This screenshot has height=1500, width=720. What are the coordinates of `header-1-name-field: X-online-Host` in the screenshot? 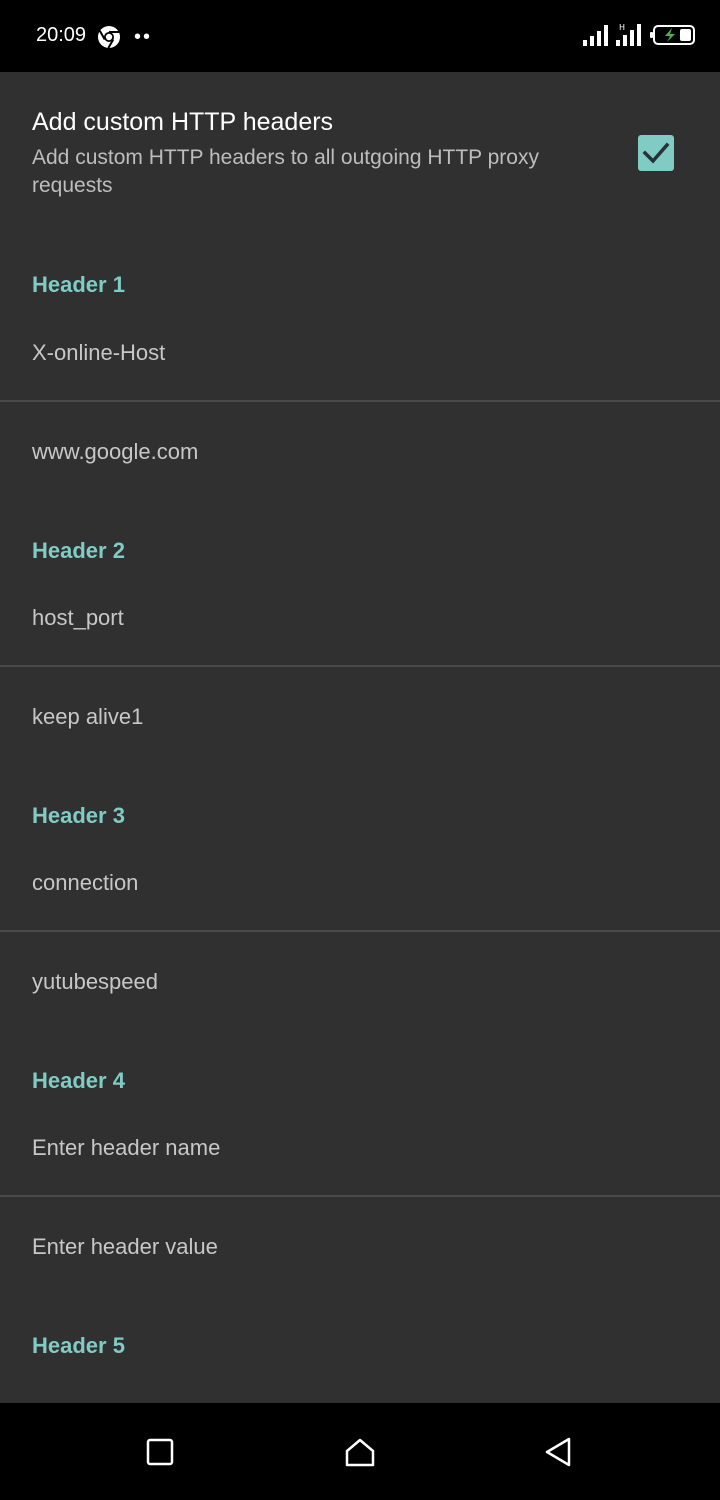 It's located at (98, 353).